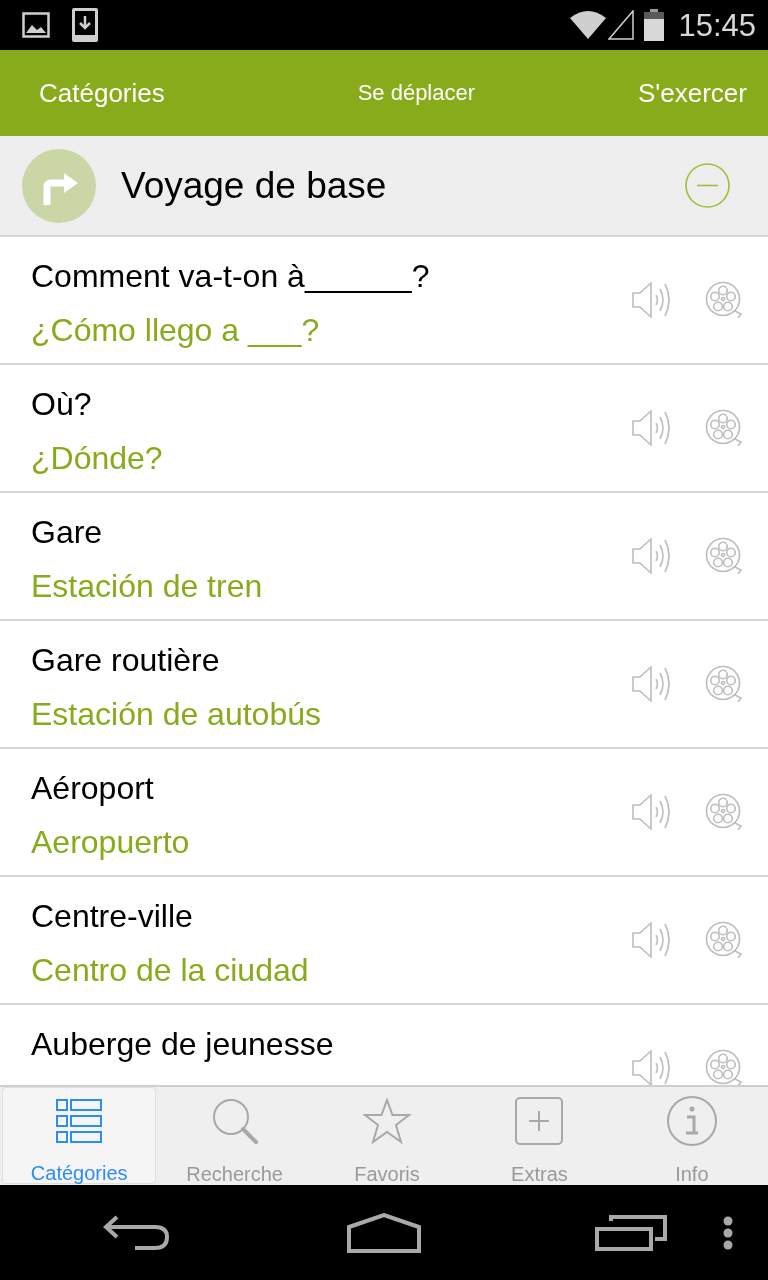  I want to click on star-icon, so click(387, 1121).